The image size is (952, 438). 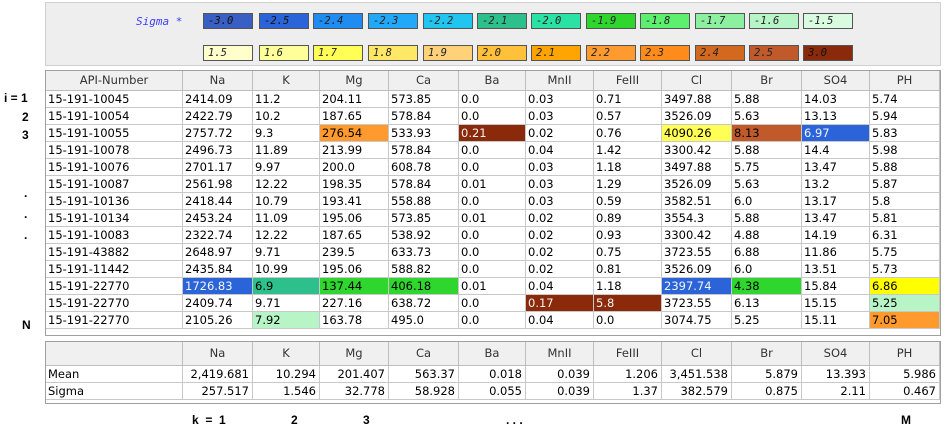 What do you see at coordinates (286, 320) in the screenshot?
I see `value-cell: 7.92` at bounding box center [286, 320].